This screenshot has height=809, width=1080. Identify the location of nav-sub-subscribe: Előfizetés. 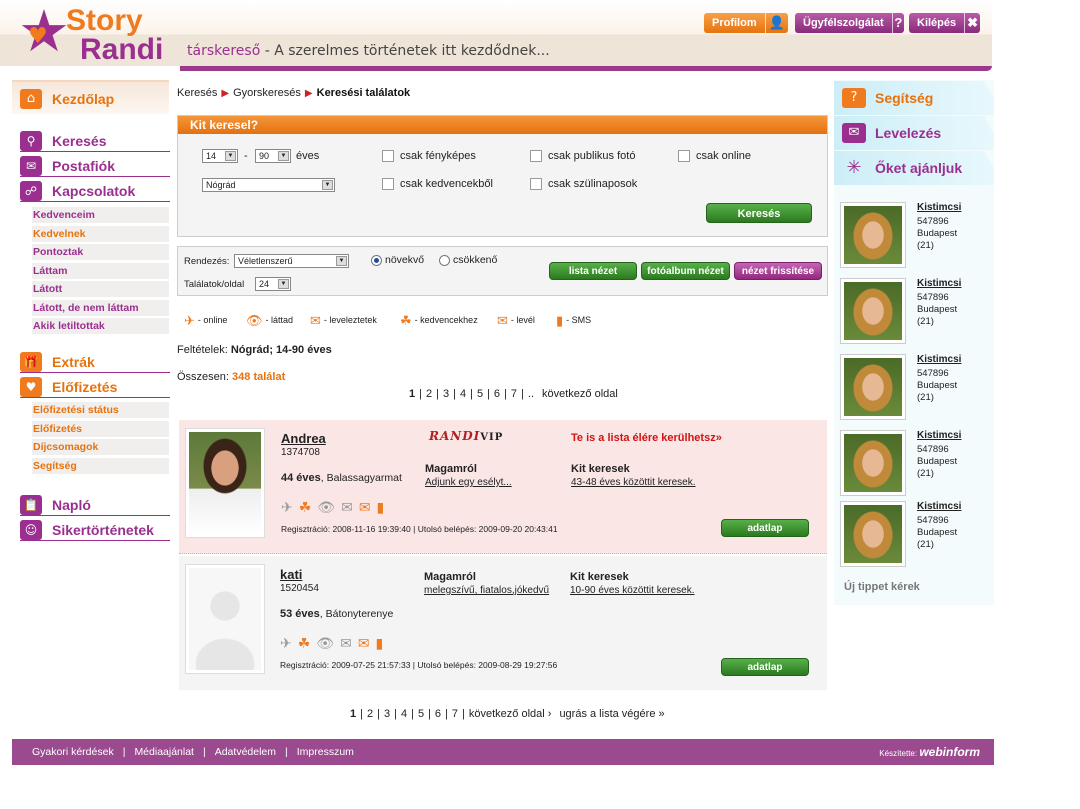
(100, 429).